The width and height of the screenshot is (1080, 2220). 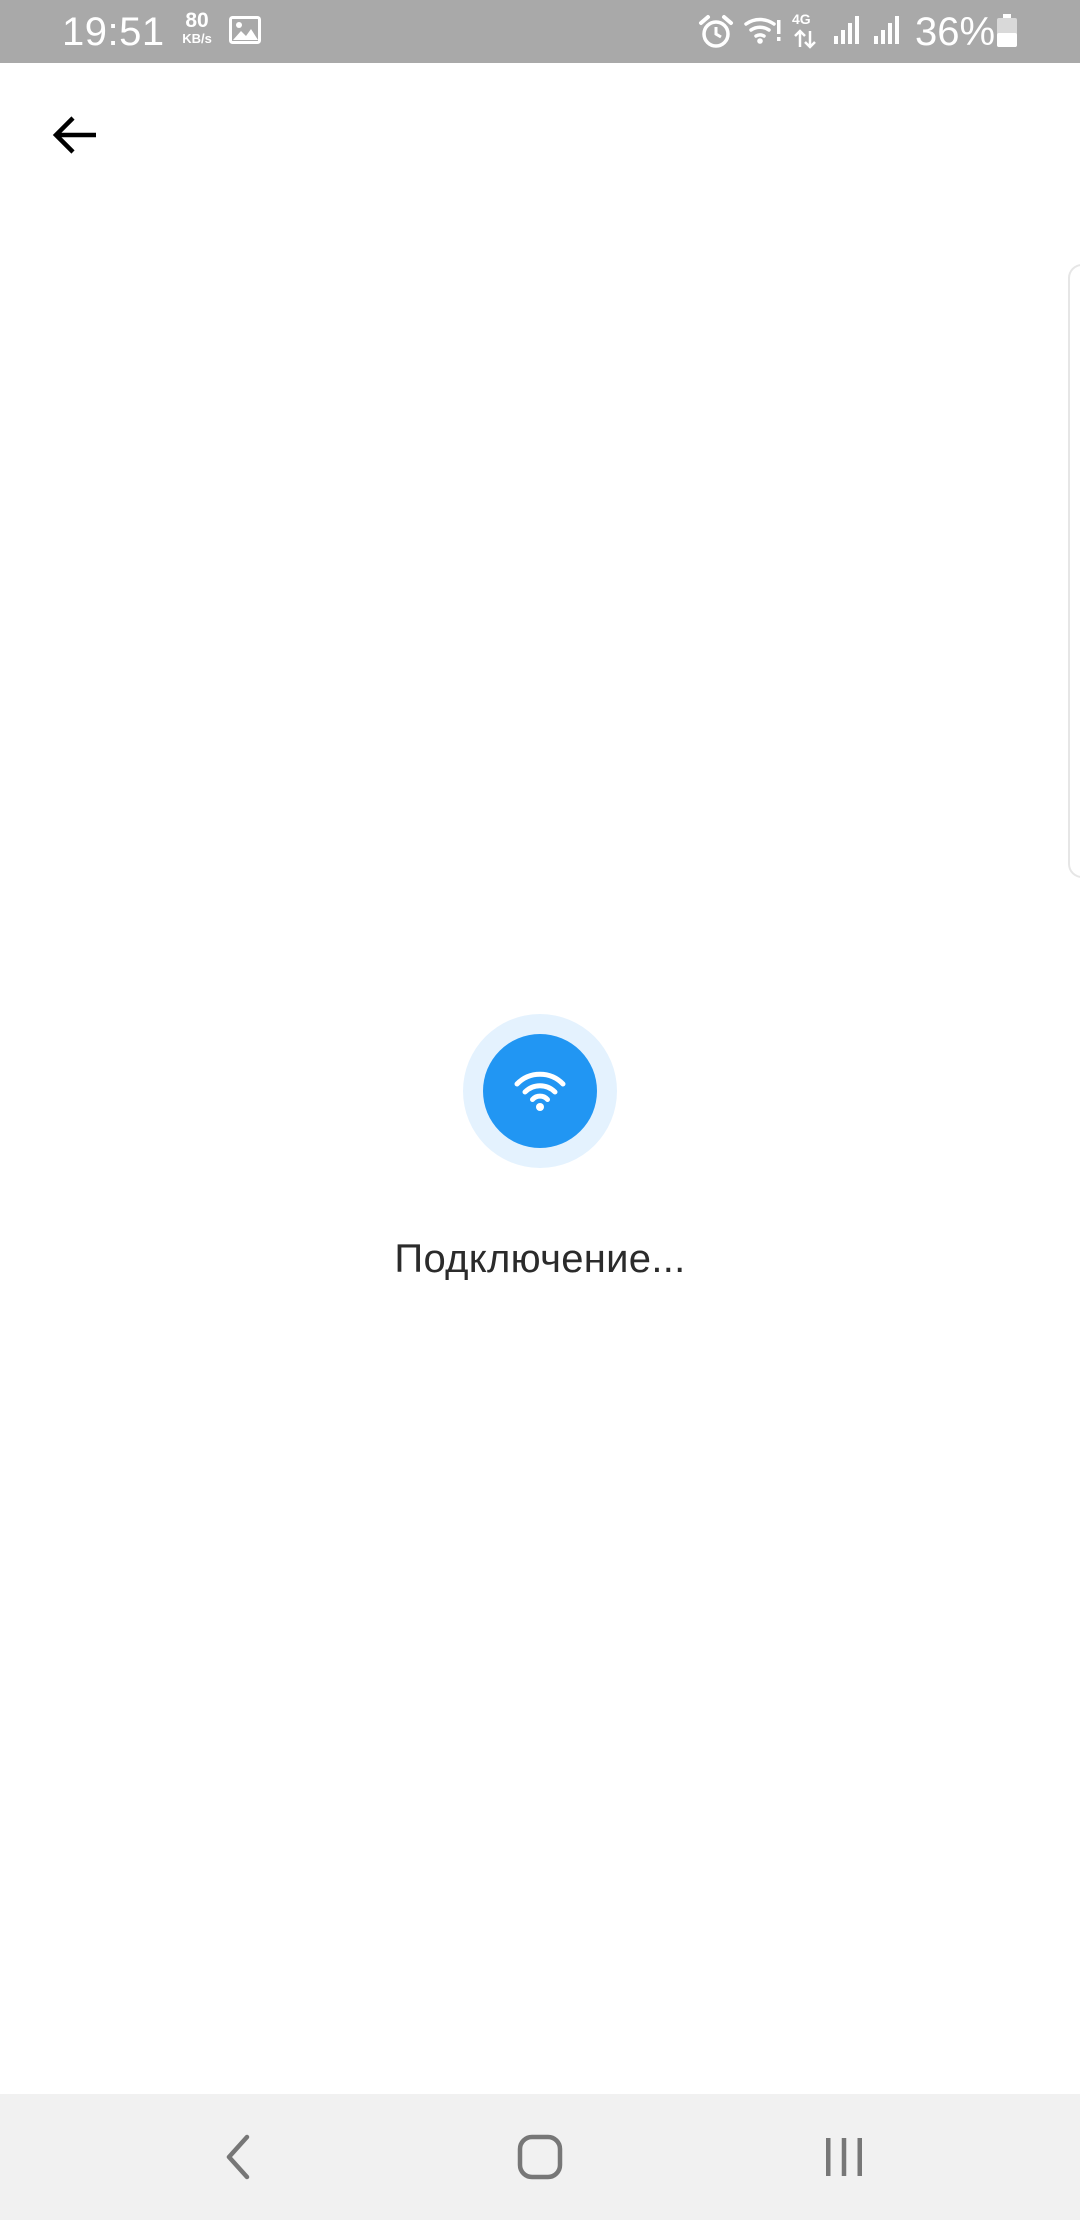 I want to click on gallery-icon, so click(x=245, y=30).